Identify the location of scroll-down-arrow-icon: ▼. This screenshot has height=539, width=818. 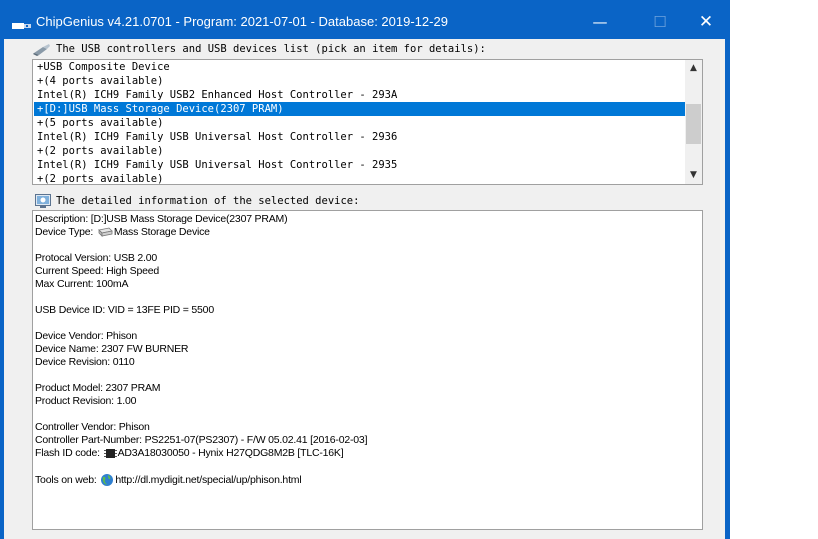
(693, 175).